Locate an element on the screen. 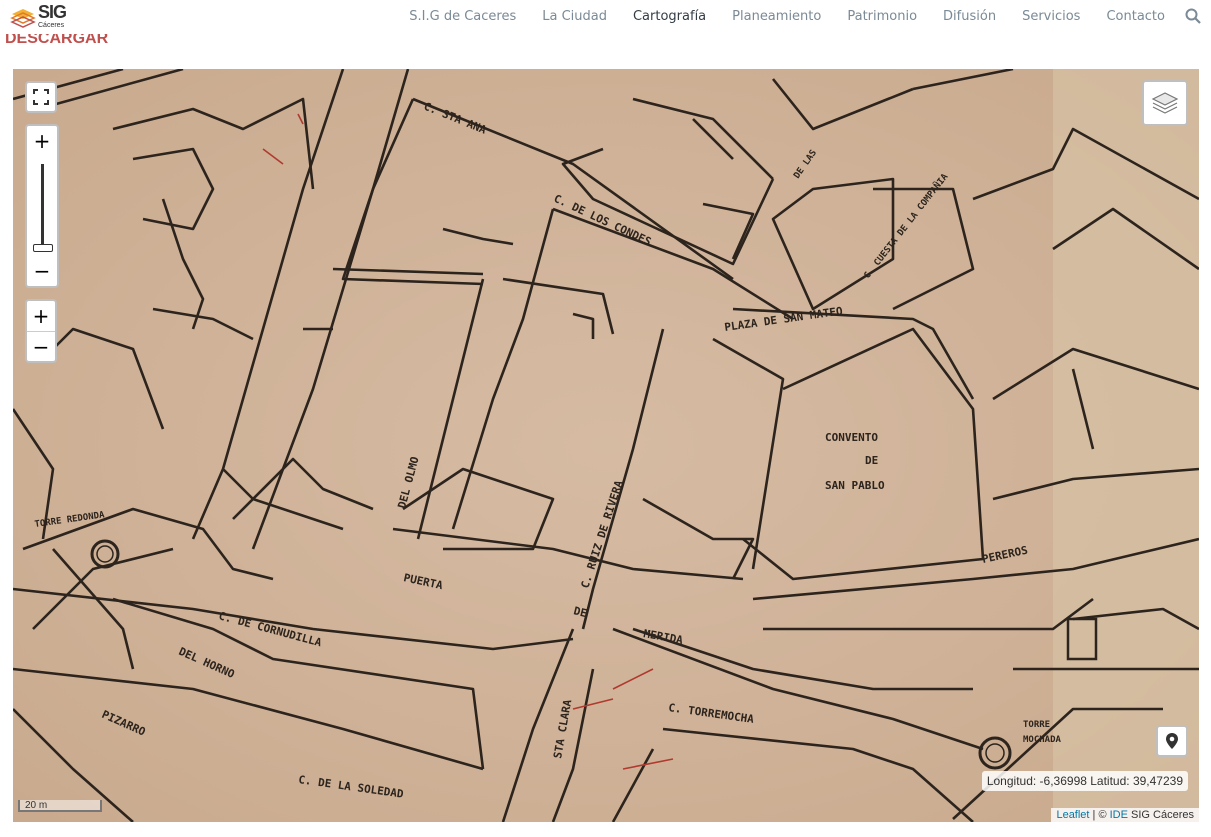 The image size is (1211, 837). nav-item-contacto: Contacto is located at coordinates (1135, 16).